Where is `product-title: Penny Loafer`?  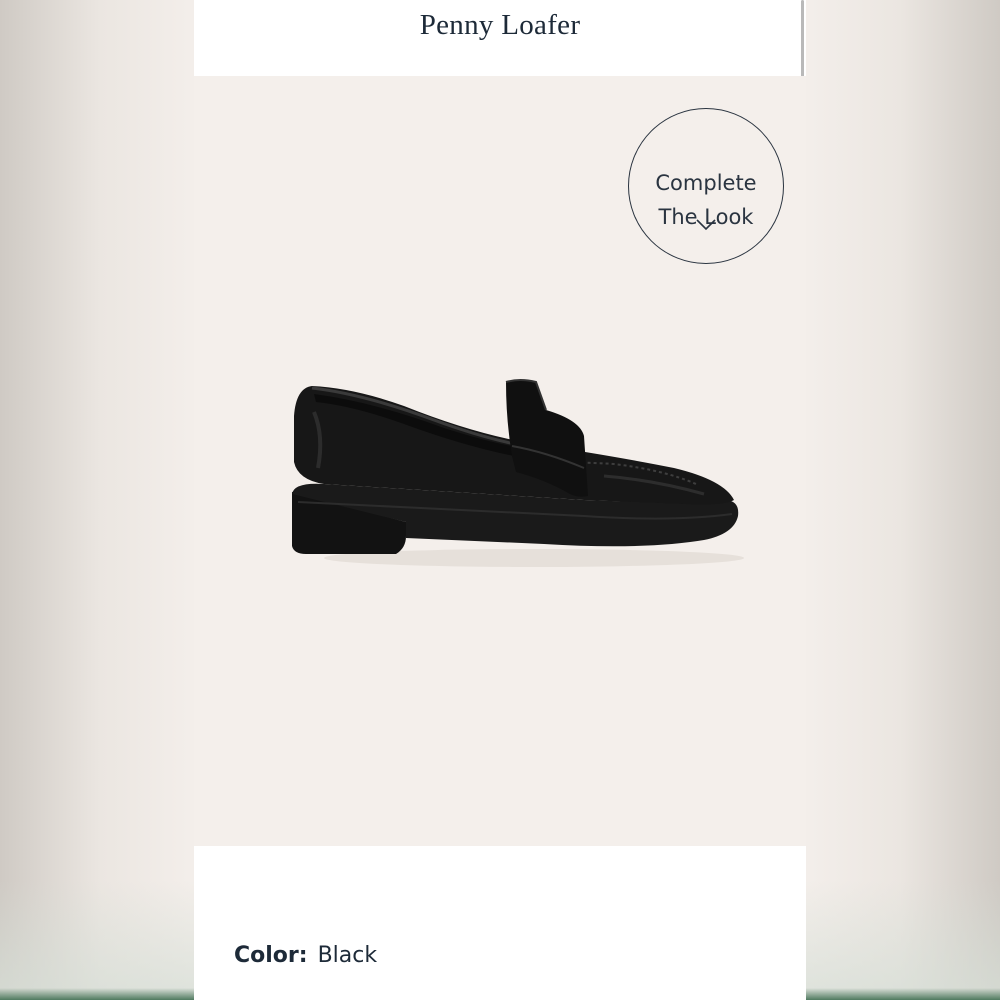 product-title: Penny Loafer is located at coordinates (500, 25).